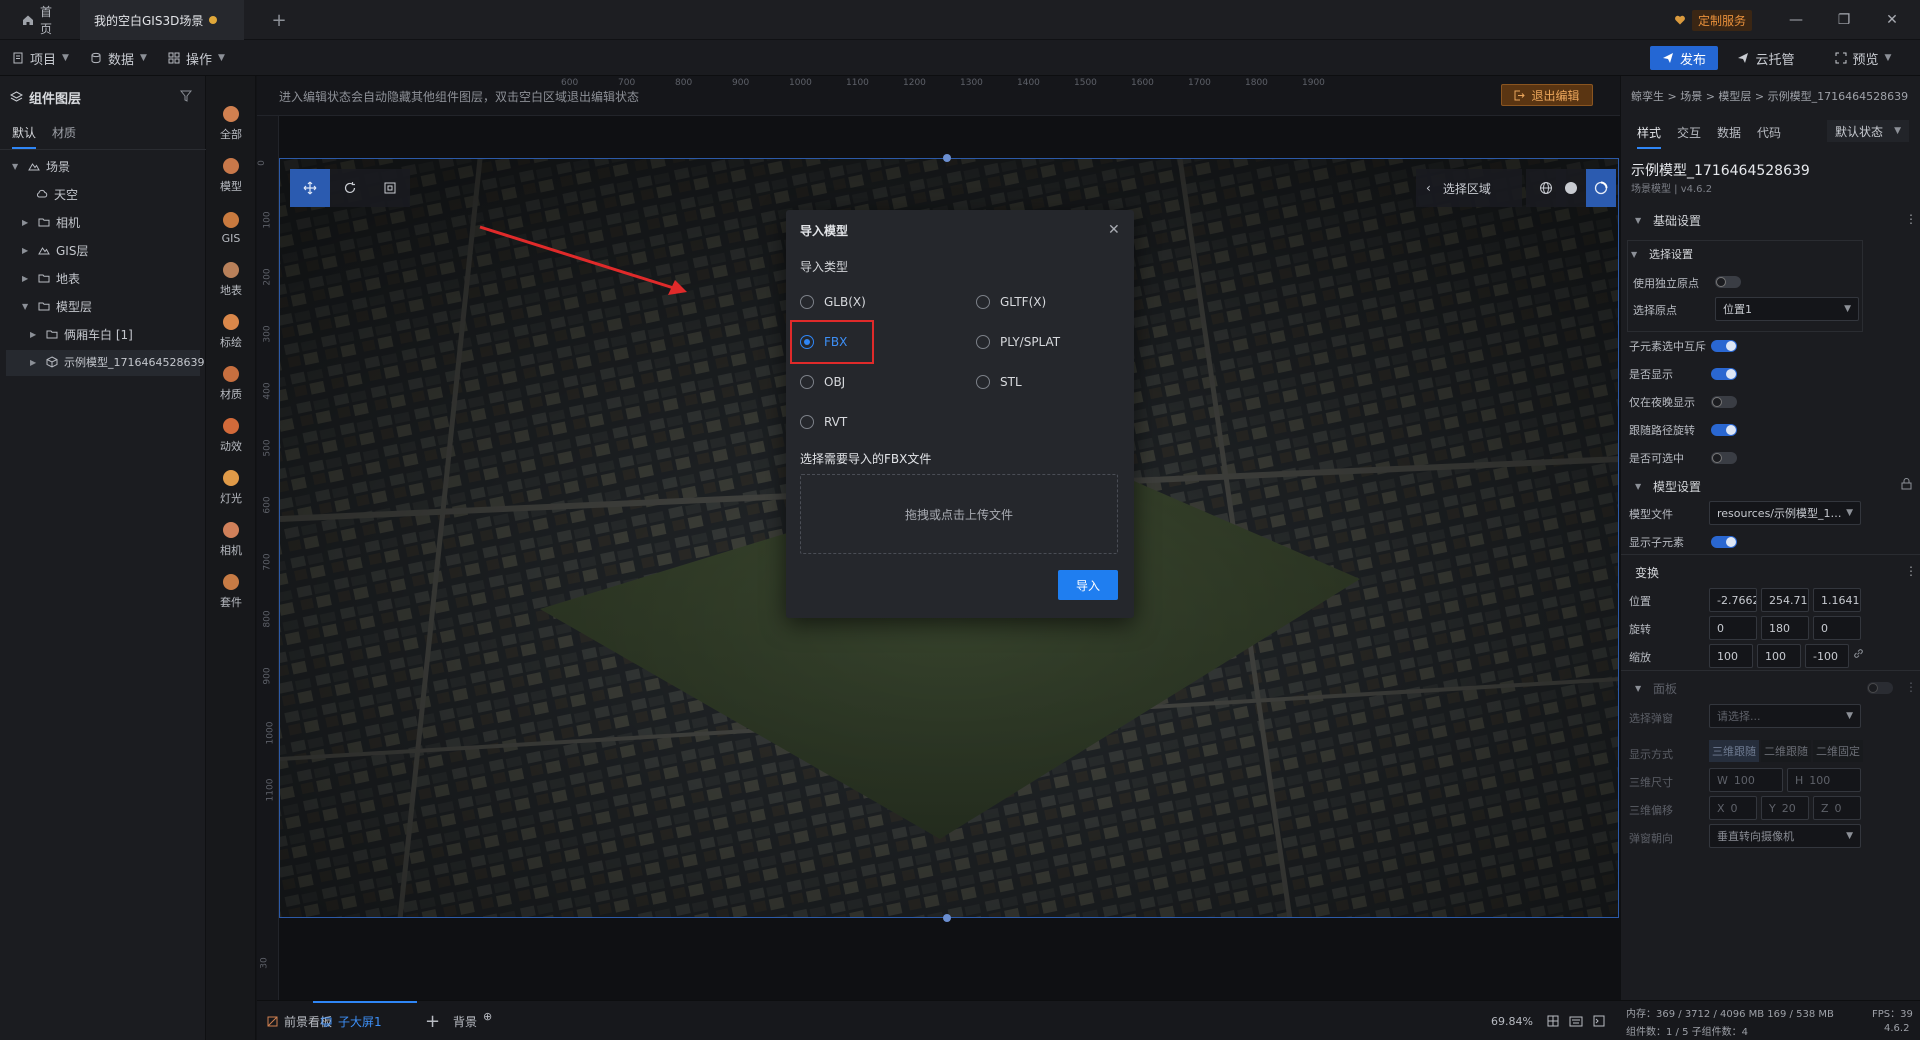  What do you see at coordinates (1837, 808) in the screenshot?
I see `offset-z-input: Z0` at bounding box center [1837, 808].